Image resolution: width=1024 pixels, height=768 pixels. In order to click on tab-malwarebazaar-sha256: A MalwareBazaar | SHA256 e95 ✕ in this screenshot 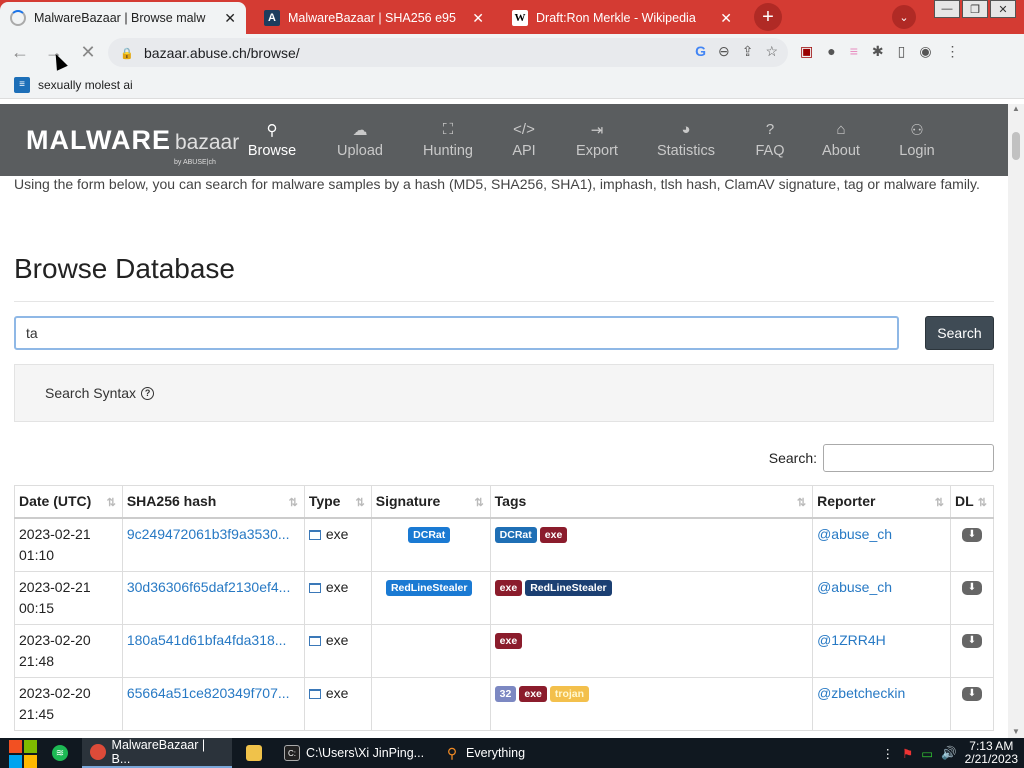, I will do `click(374, 18)`.